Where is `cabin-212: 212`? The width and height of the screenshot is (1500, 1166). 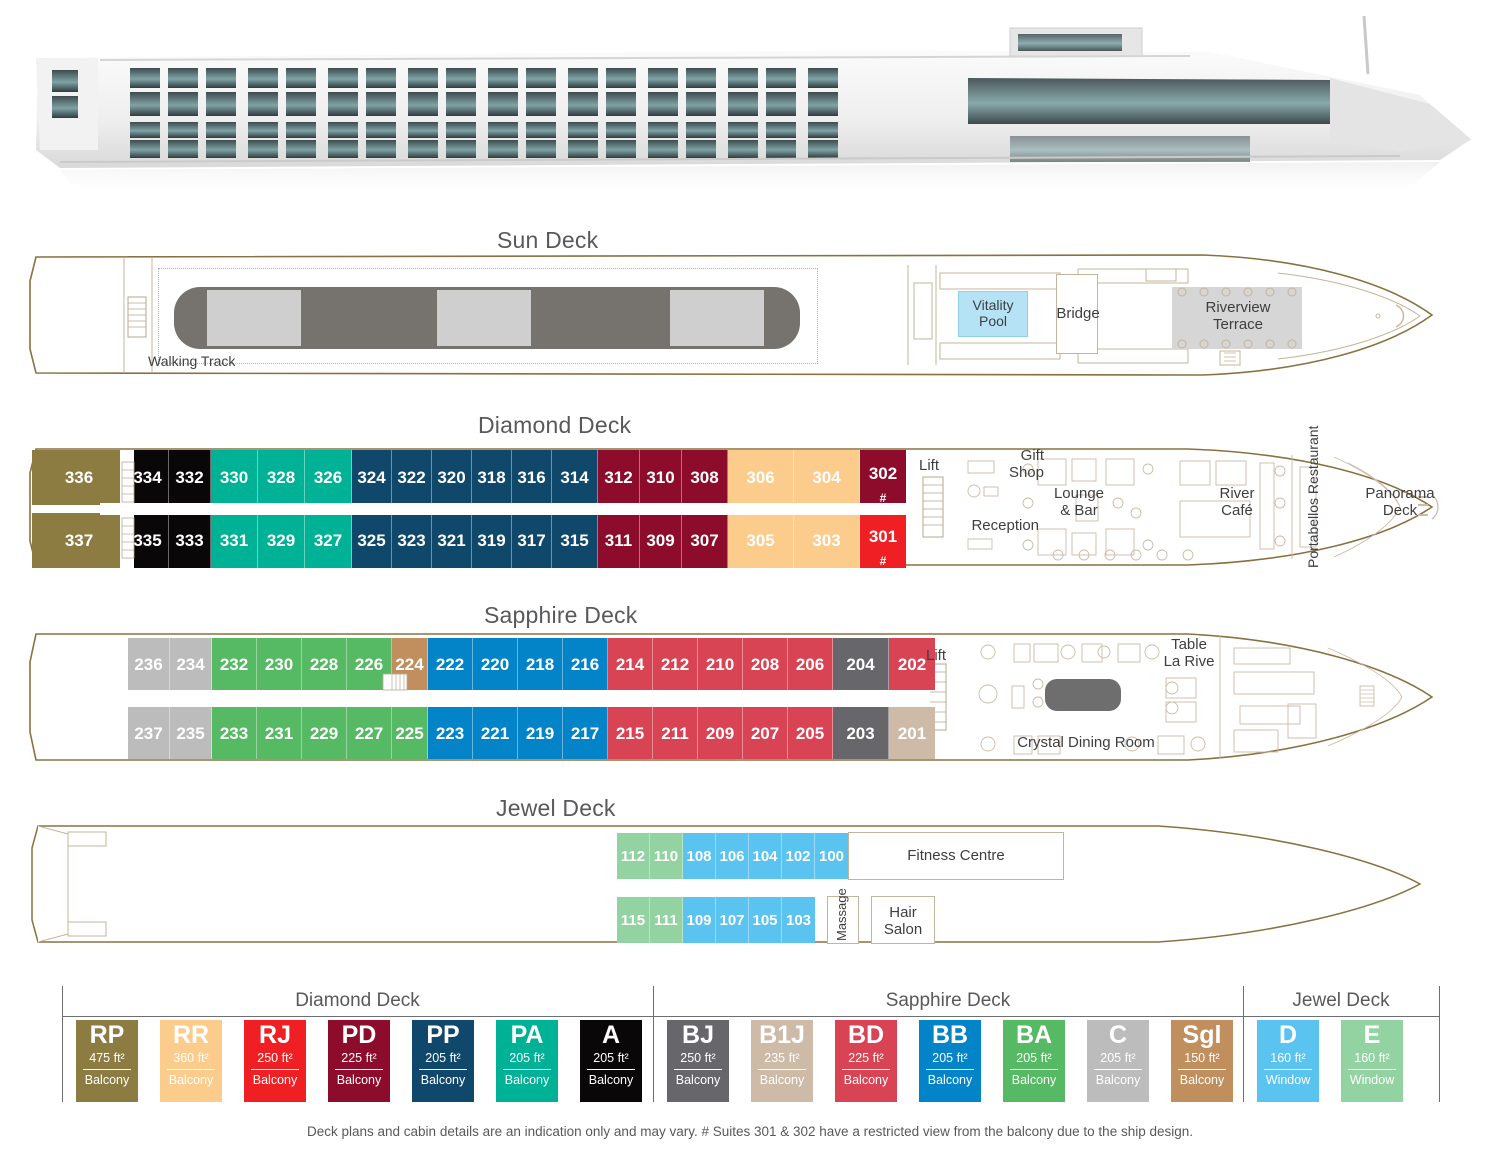
cabin-212: 212 is located at coordinates (675, 664).